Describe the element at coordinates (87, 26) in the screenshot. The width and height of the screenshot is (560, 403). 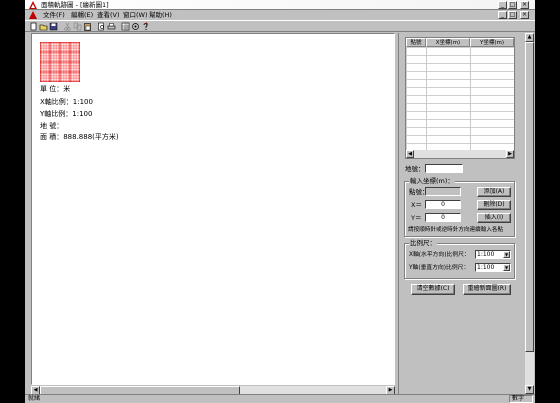
I see `paste-icon` at that location.